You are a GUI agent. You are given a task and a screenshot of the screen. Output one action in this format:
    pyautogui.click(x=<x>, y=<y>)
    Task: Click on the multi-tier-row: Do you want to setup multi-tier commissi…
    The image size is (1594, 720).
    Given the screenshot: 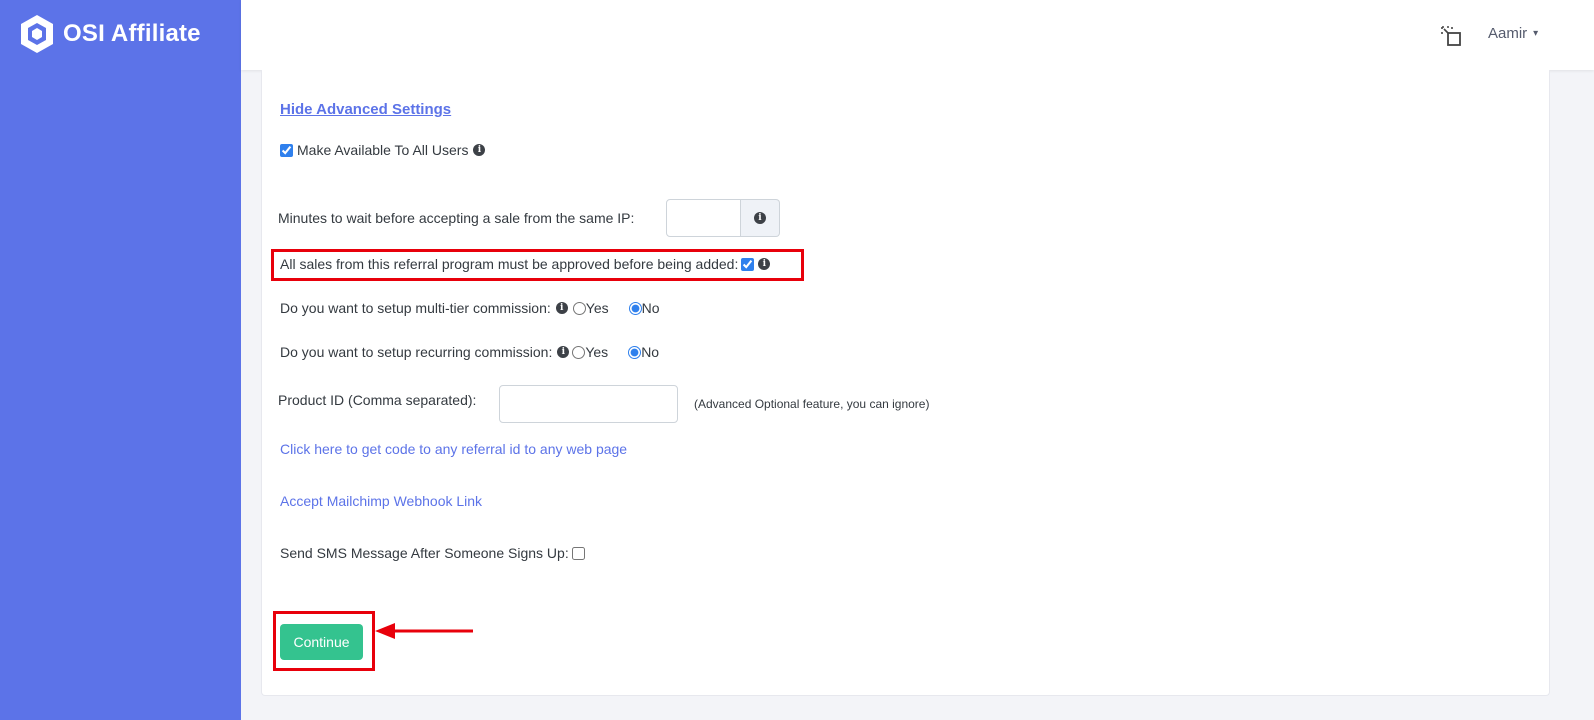 What is the action you would take?
    pyautogui.click(x=470, y=308)
    